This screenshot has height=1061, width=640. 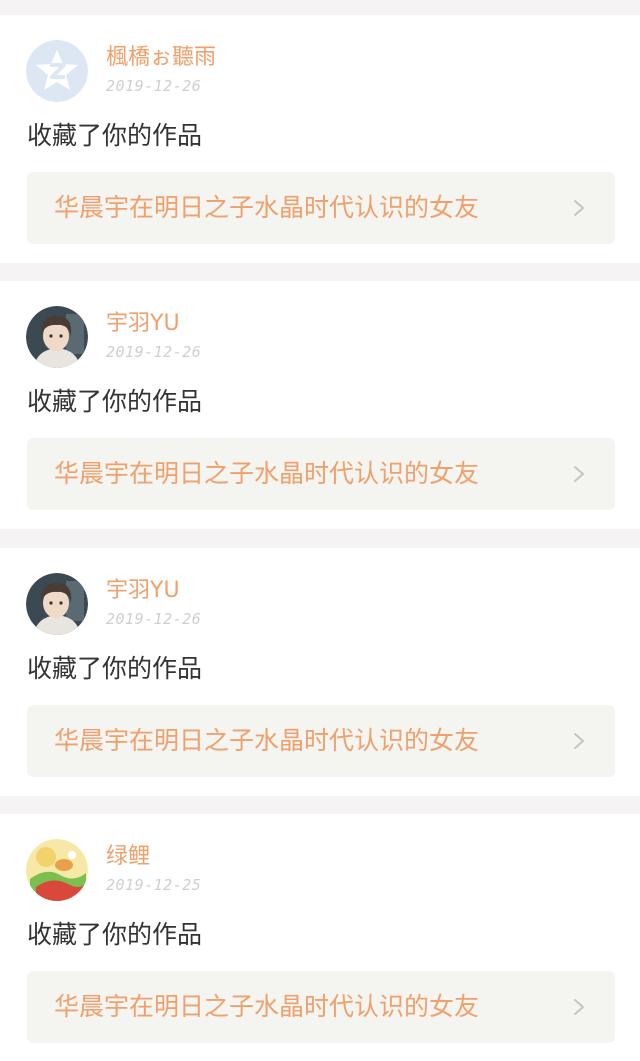 I want to click on qzone-star-icon, so click(x=57, y=71).